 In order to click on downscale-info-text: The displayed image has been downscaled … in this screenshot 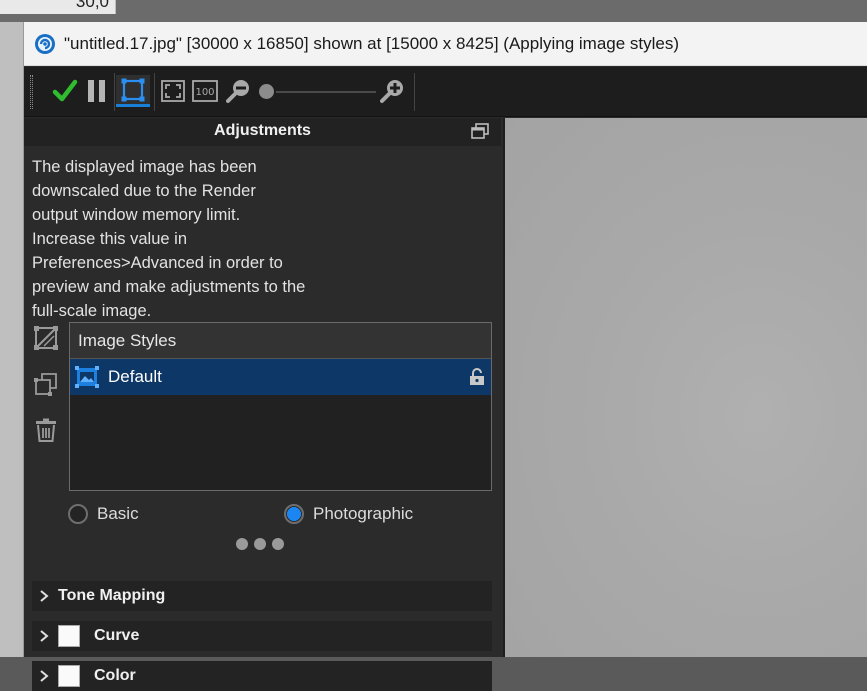, I will do `click(192, 239)`.